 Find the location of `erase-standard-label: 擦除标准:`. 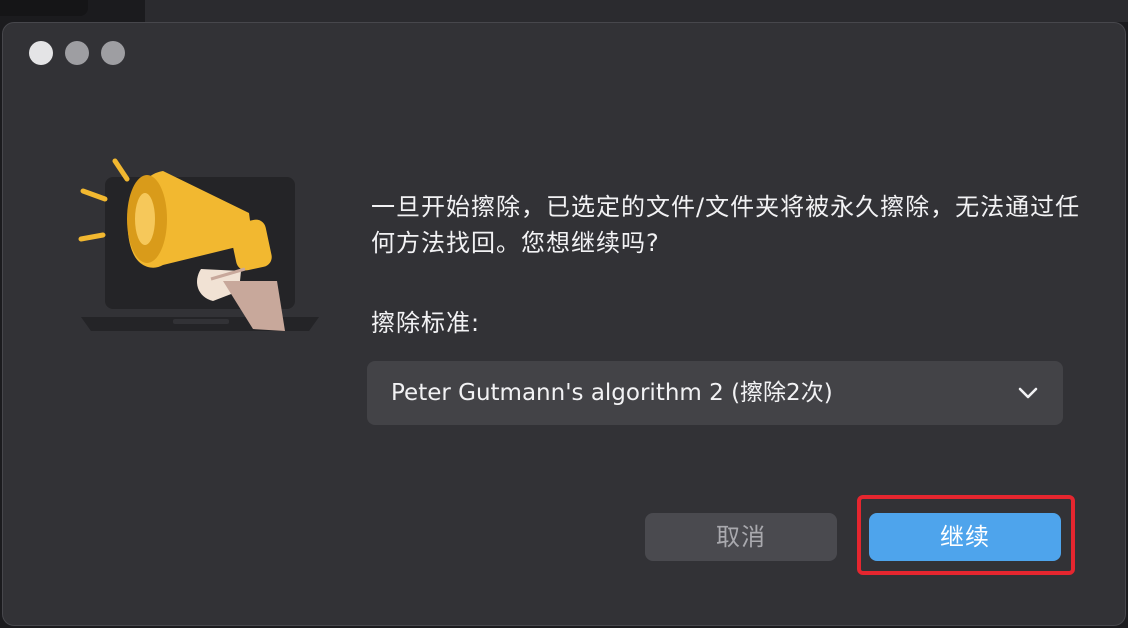

erase-standard-label: 擦除标准: is located at coordinates (426, 323).